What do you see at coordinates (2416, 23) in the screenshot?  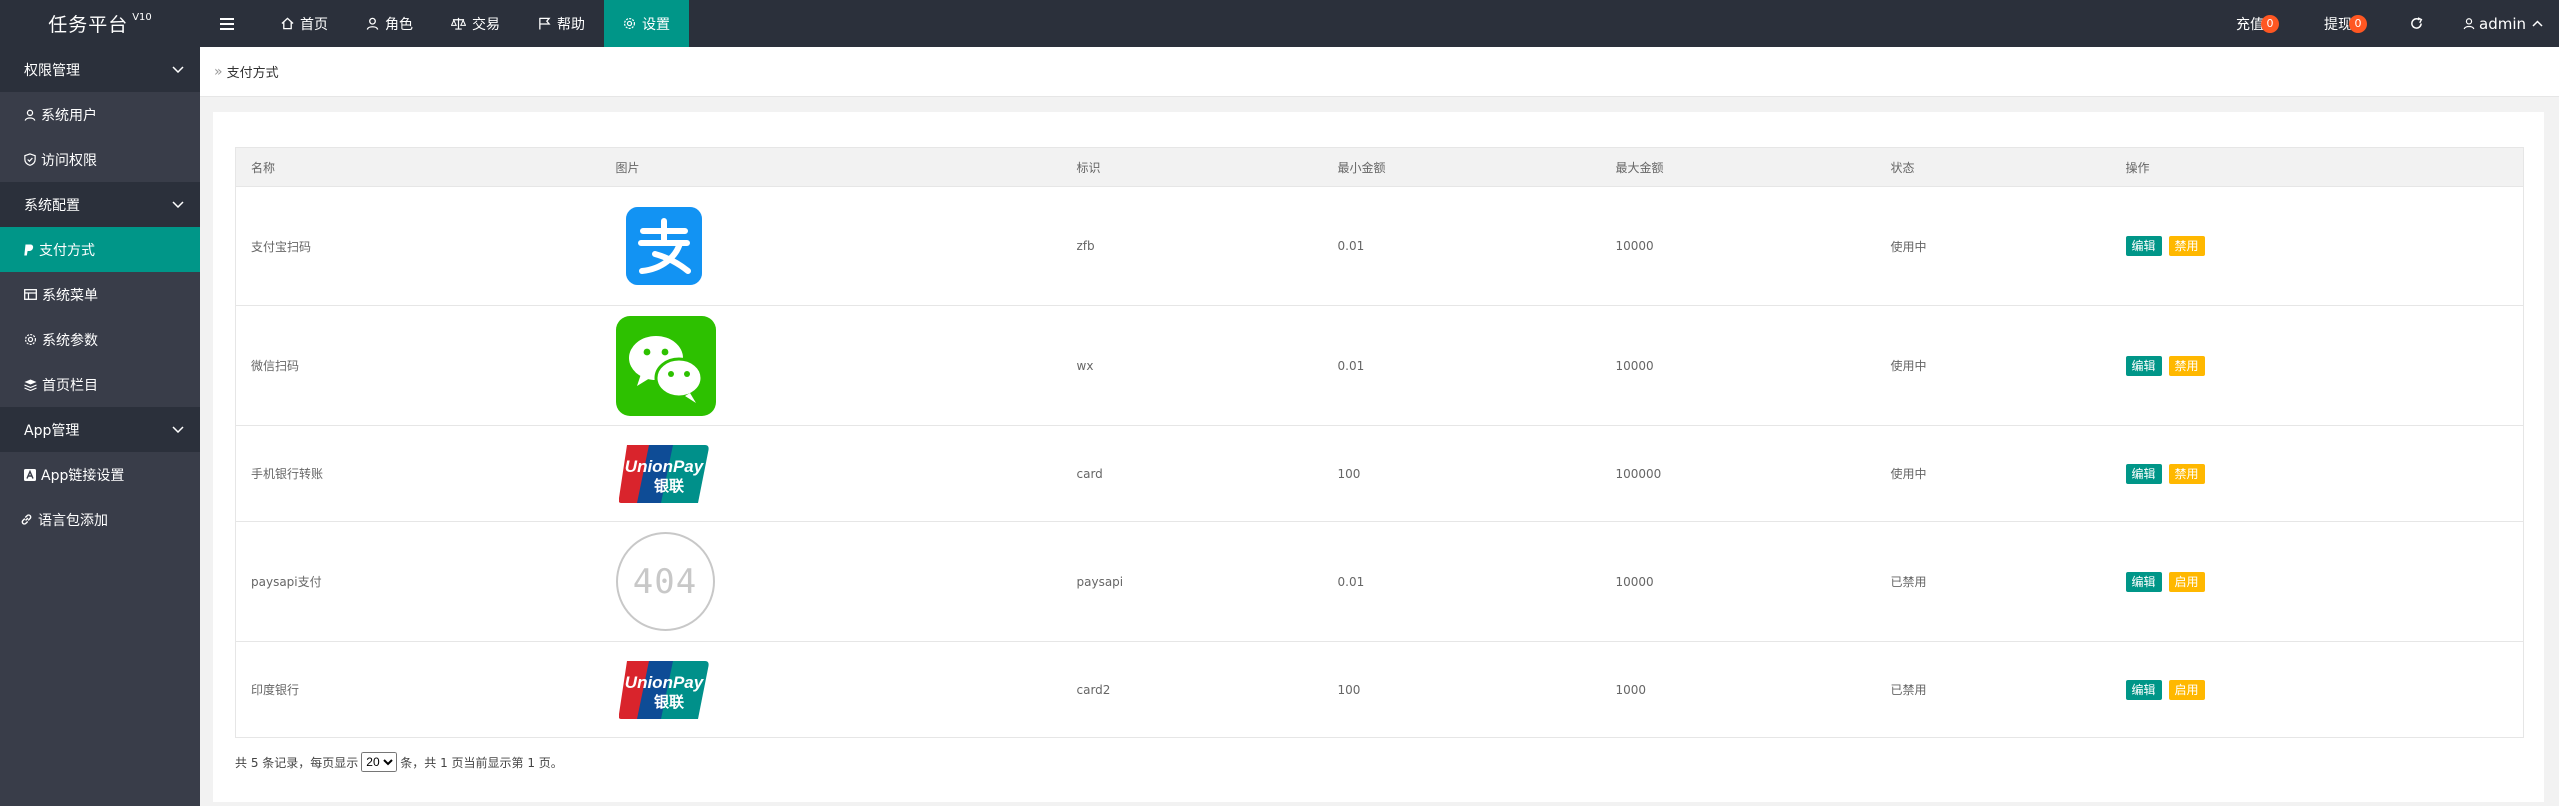 I see `refresh-button` at bounding box center [2416, 23].